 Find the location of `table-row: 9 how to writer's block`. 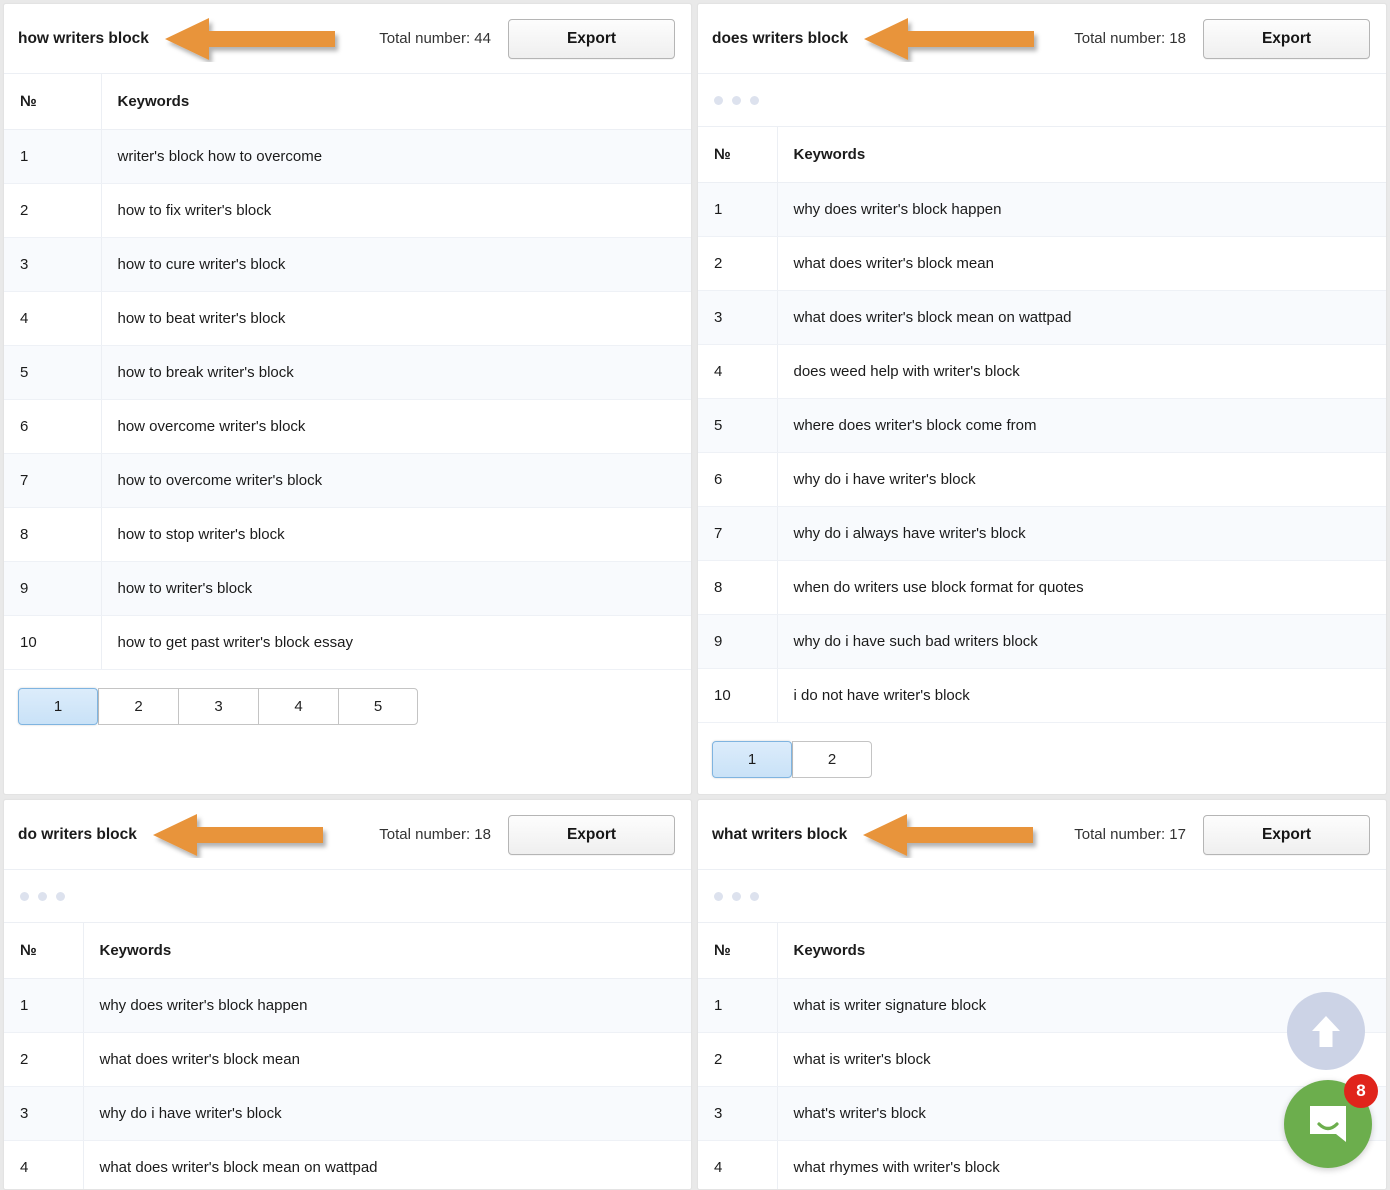

table-row: 9 how to writer's block is located at coordinates (347, 588).